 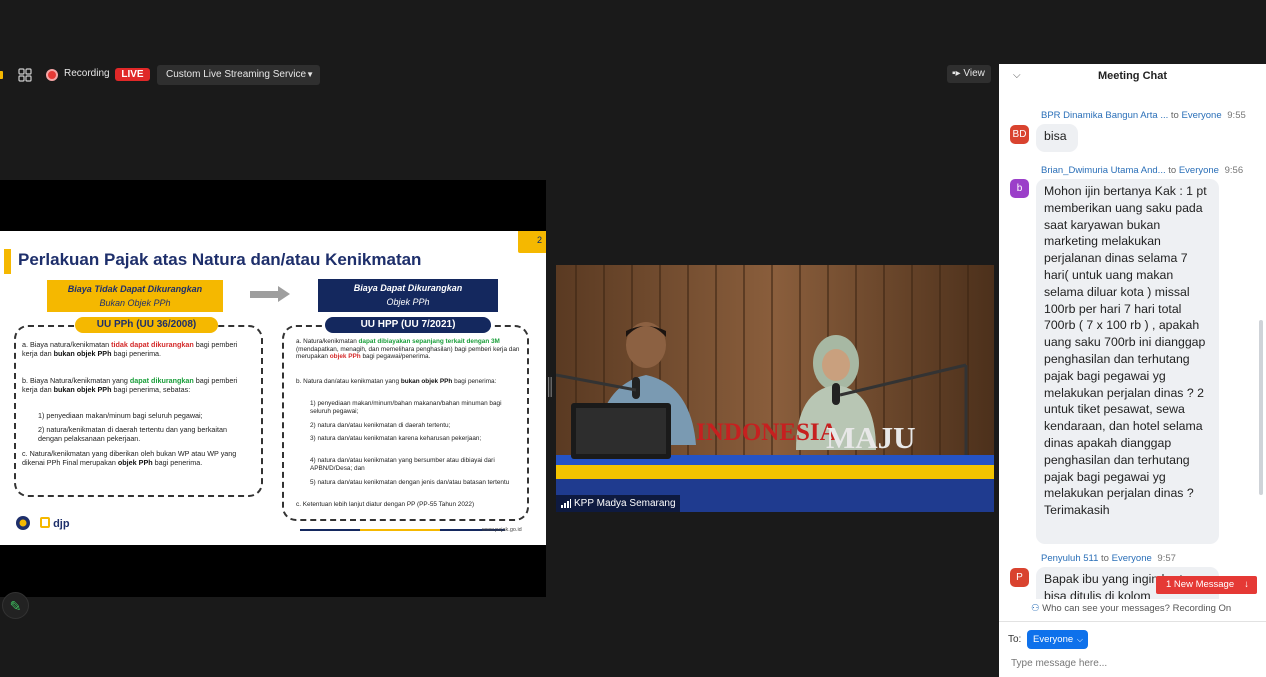 What do you see at coordinates (1015, 639) in the screenshot?
I see `to-label: To:` at bounding box center [1015, 639].